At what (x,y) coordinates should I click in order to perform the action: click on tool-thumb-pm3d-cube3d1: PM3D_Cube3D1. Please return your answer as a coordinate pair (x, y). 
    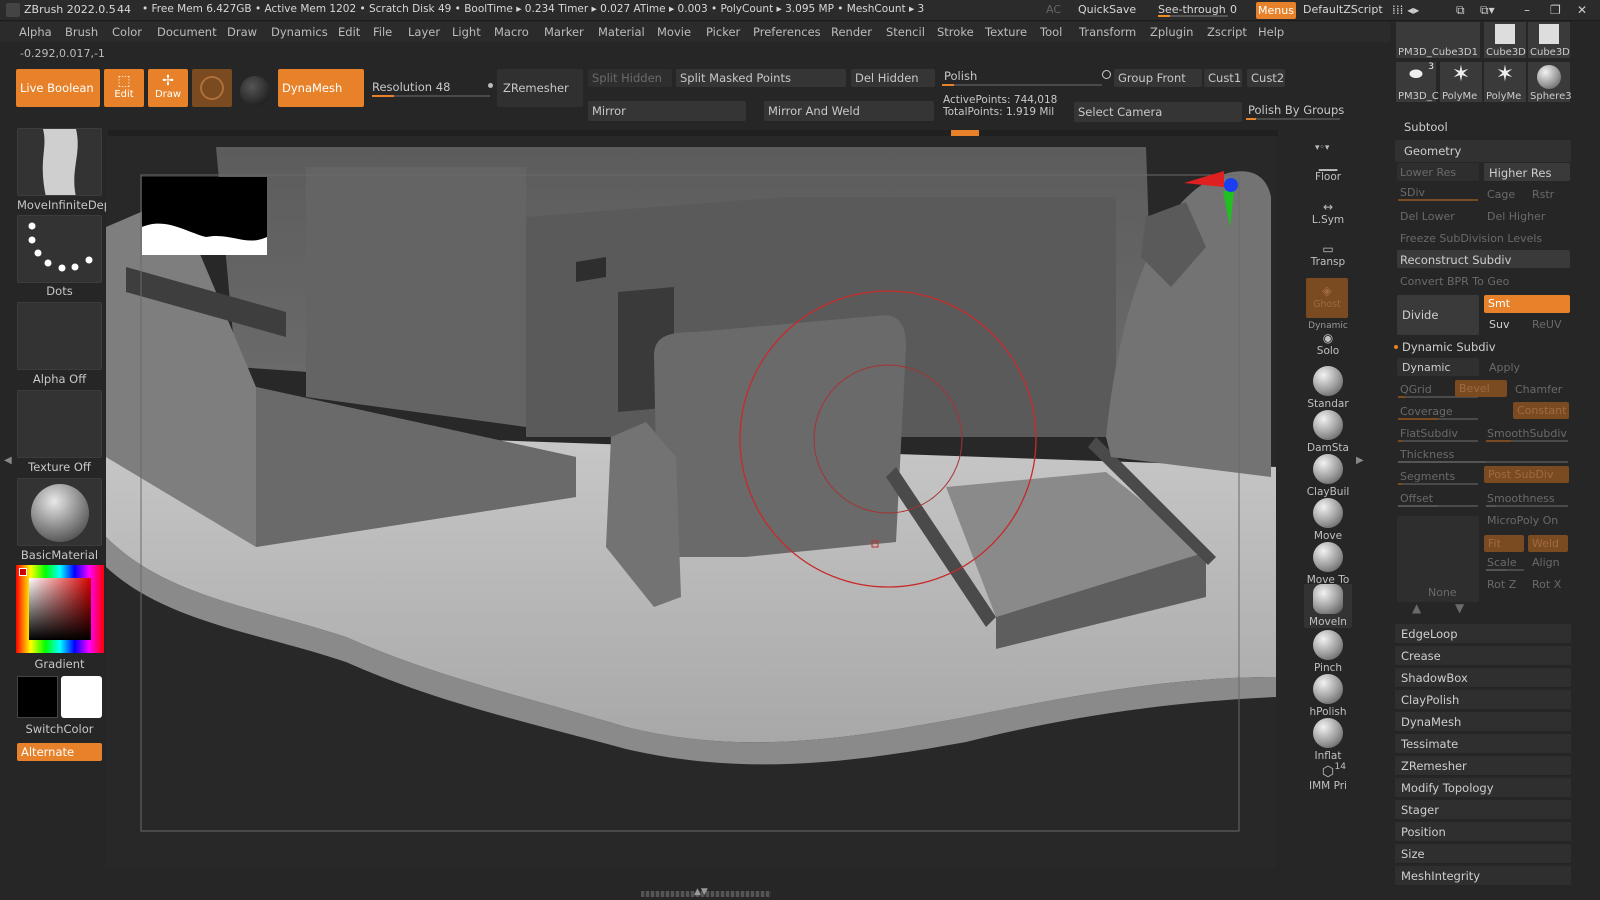
    Looking at the image, I should click on (1438, 40).